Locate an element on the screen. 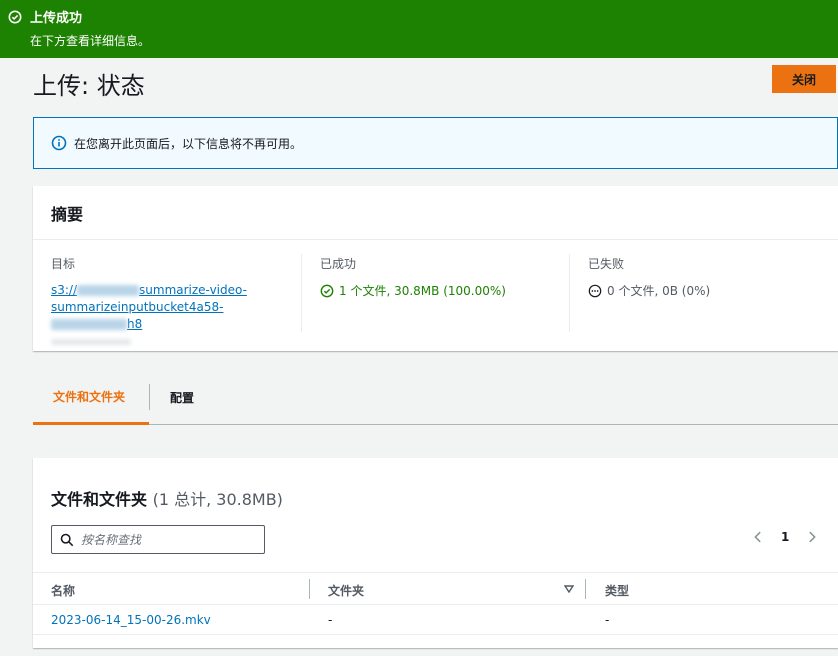 The width and height of the screenshot is (838, 656). files-heading: 文件和文件夹 (1 总计, 30.8MB) is located at coordinates (167, 499).